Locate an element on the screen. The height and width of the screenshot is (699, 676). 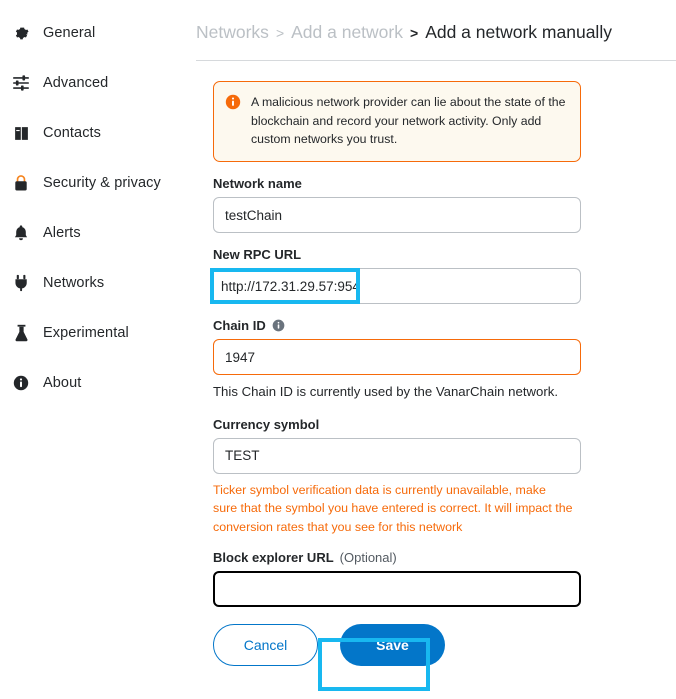
form-actions: Cancel Save is located at coordinates (397, 645).